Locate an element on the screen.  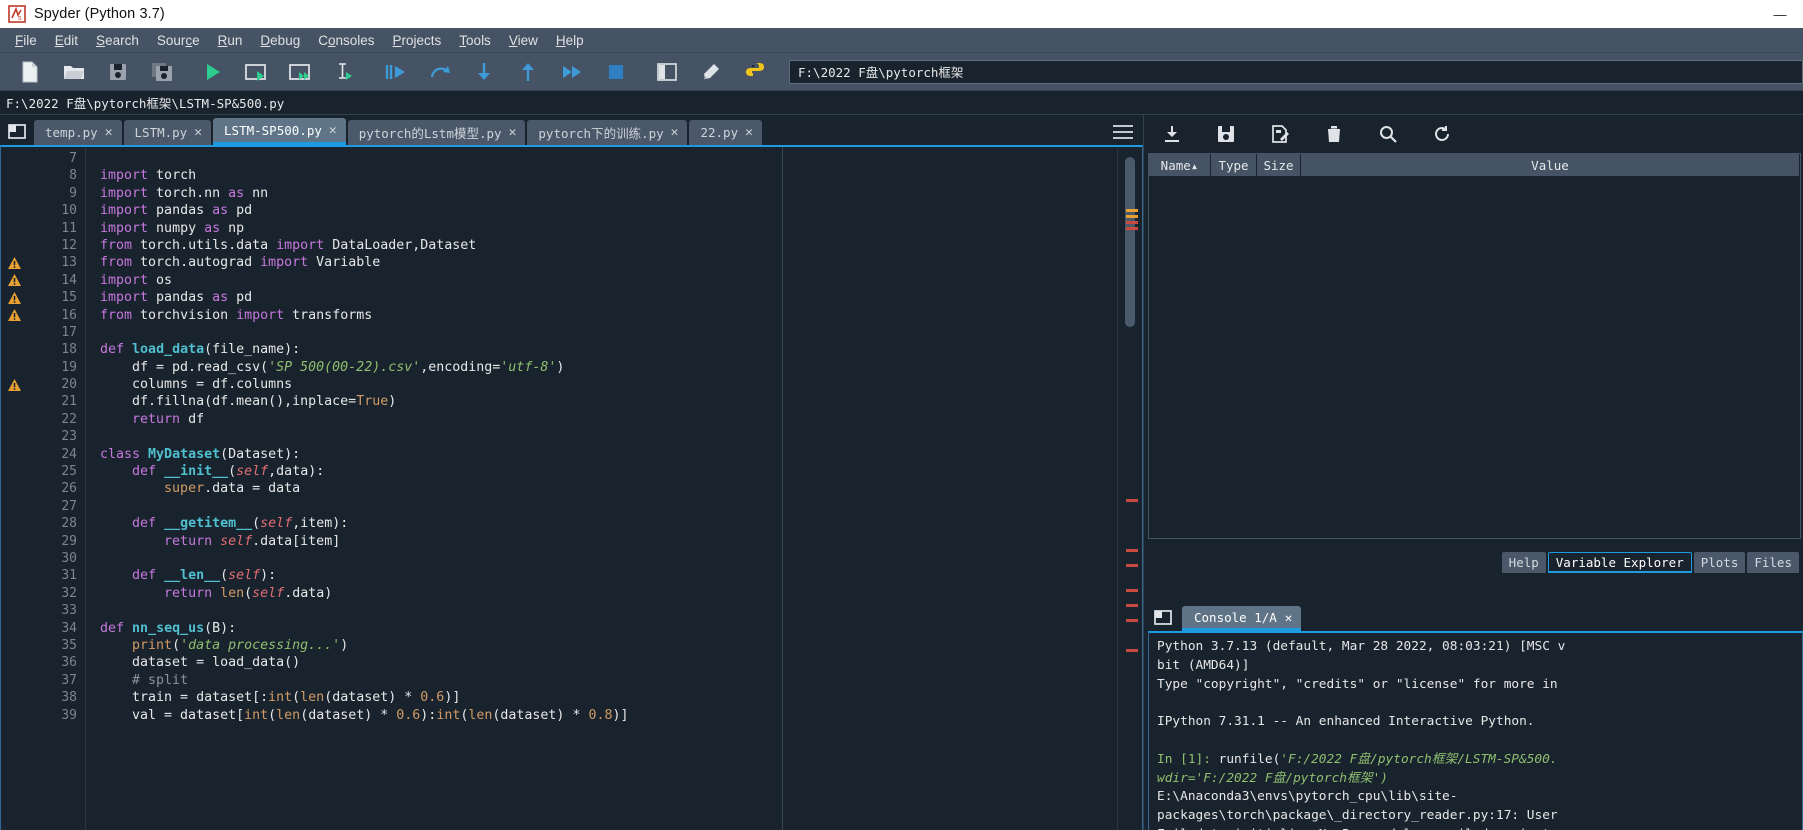
menu-edit: Edit is located at coordinates (66, 40).